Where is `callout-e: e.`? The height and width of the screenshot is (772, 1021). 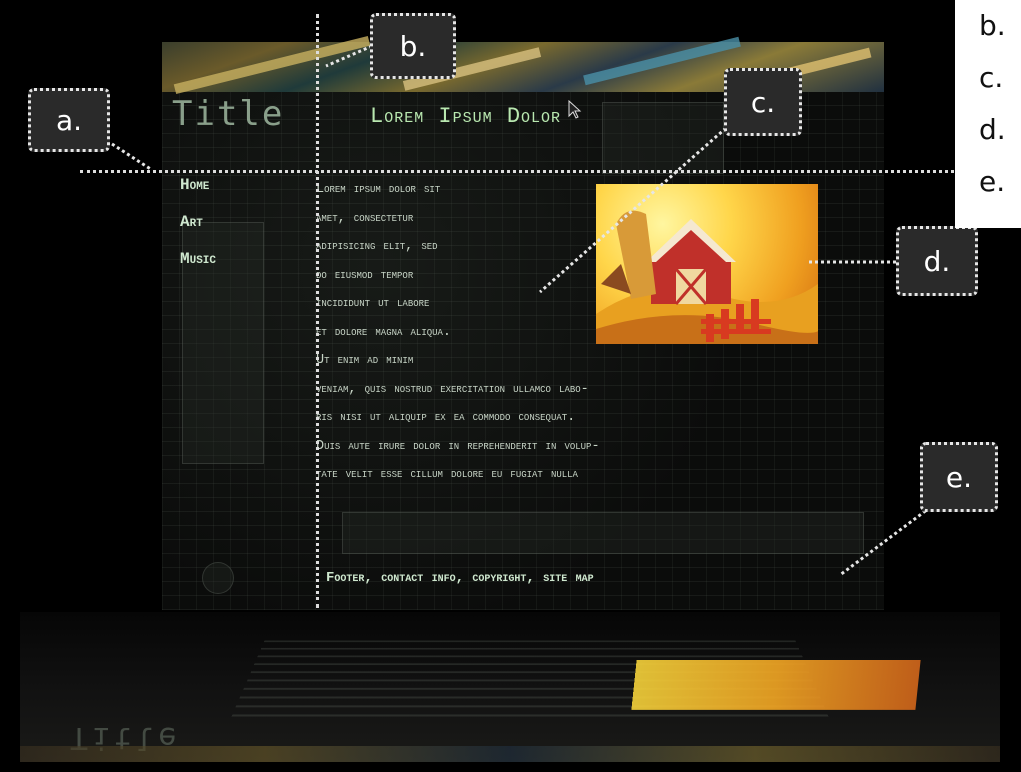
callout-e: e. is located at coordinates (959, 477).